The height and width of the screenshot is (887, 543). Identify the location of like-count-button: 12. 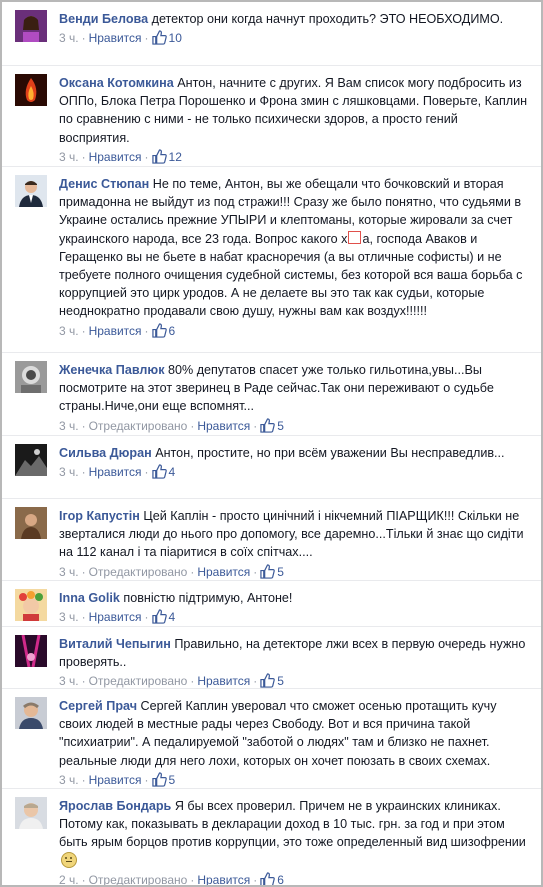
(166, 156).